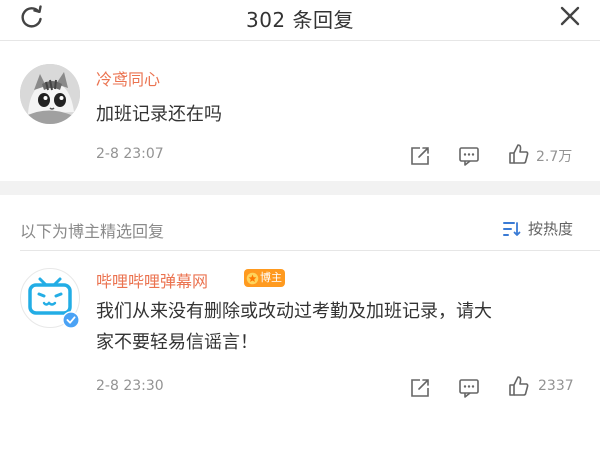 The width and height of the screenshot is (600, 450). I want to click on like-count: 2337, so click(556, 386).